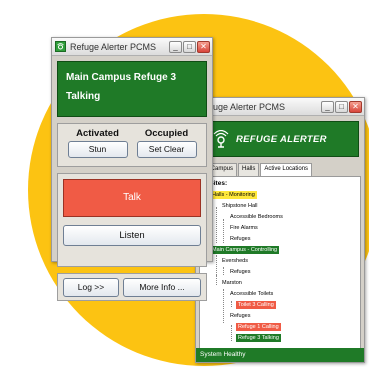 The height and width of the screenshot is (367, 369). Describe the element at coordinates (121, 77) in the screenshot. I see `location-name: Main Campus Refuge 3` at that location.